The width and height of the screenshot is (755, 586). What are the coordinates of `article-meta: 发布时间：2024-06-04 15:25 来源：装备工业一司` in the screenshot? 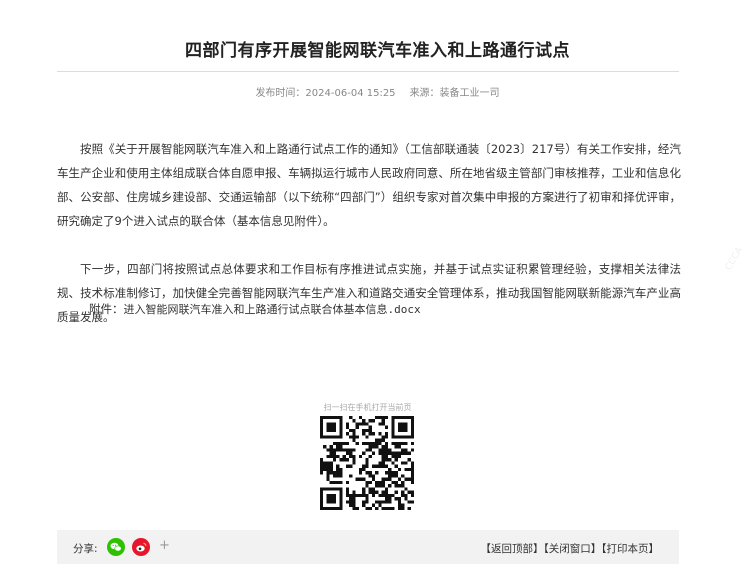 It's located at (377, 91).